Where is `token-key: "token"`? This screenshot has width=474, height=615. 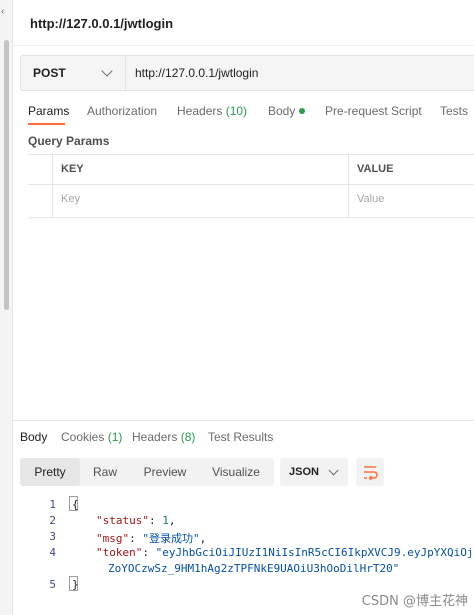 token-key: "token" is located at coordinates (119, 552).